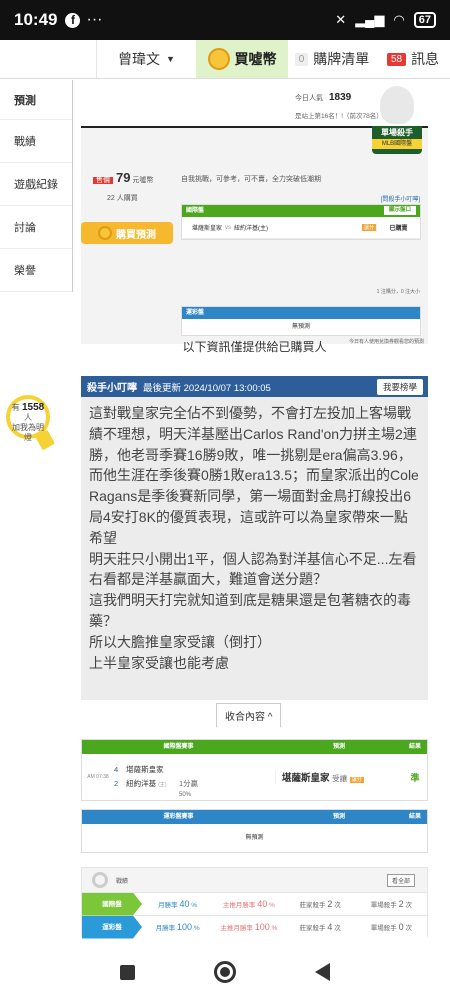 This screenshot has height=1000, width=450. I want to click on coin-icon, so click(105, 233).